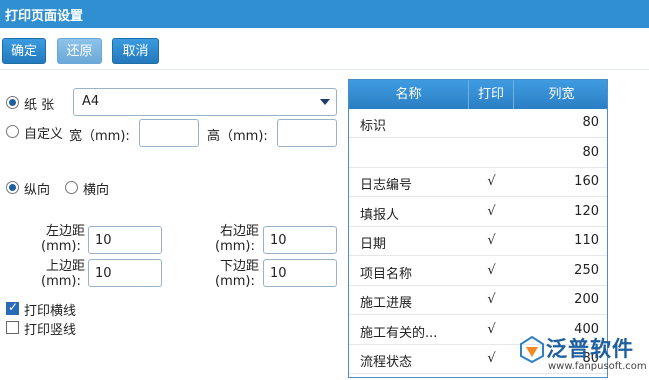 This screenshot has height=380, width=649. Describe the element at coordinates (478, 300) in the screenshot. I see `table-row: 施工进展 √ 200` at that location.